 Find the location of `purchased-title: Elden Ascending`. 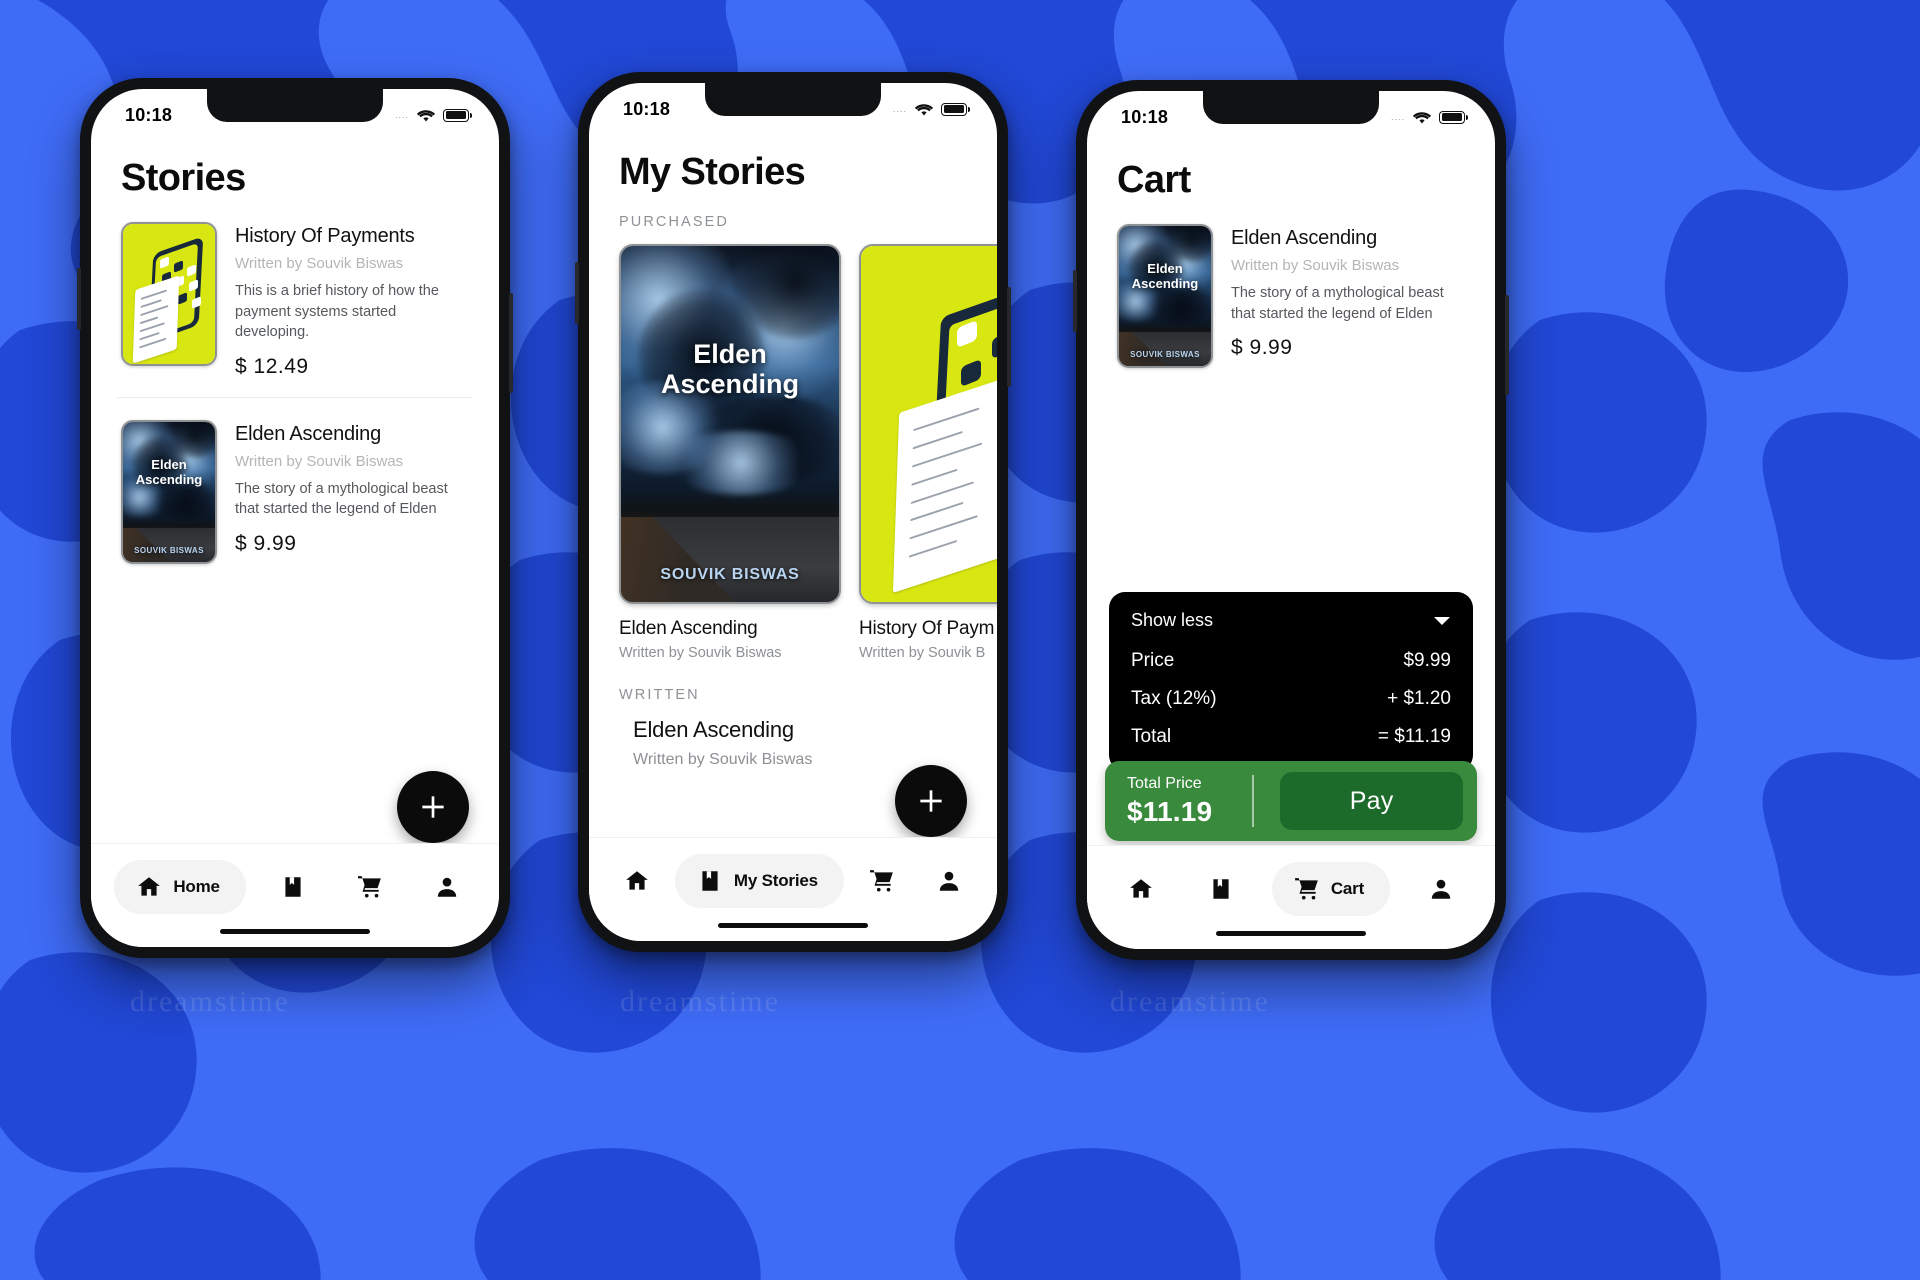

purchased-title: Elden Ascending is located at coordinates (688, 628).